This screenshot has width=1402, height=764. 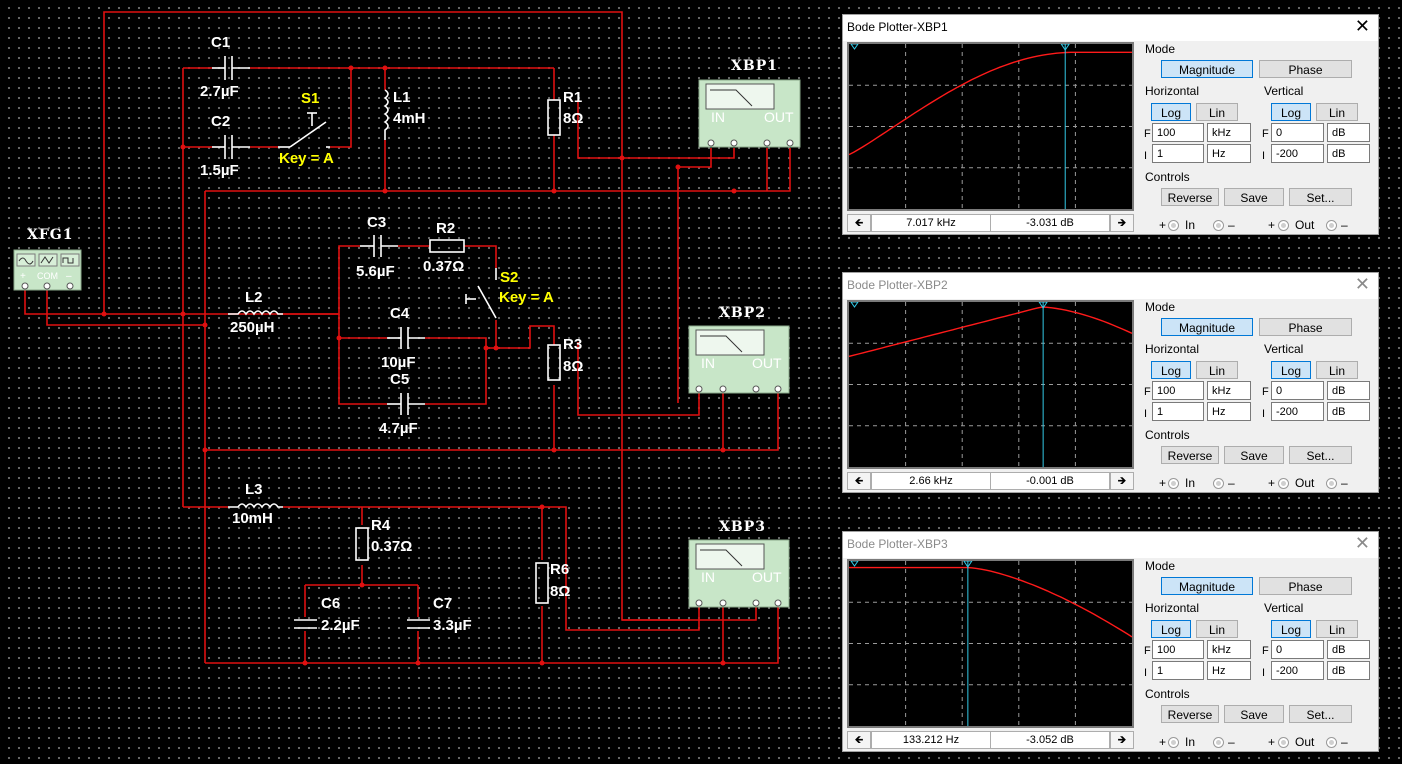 What do you see at coordinates (509, 293) in the screenshot?
I see `switch-s2: S2 Key = A` at bounding box center [509, 293].